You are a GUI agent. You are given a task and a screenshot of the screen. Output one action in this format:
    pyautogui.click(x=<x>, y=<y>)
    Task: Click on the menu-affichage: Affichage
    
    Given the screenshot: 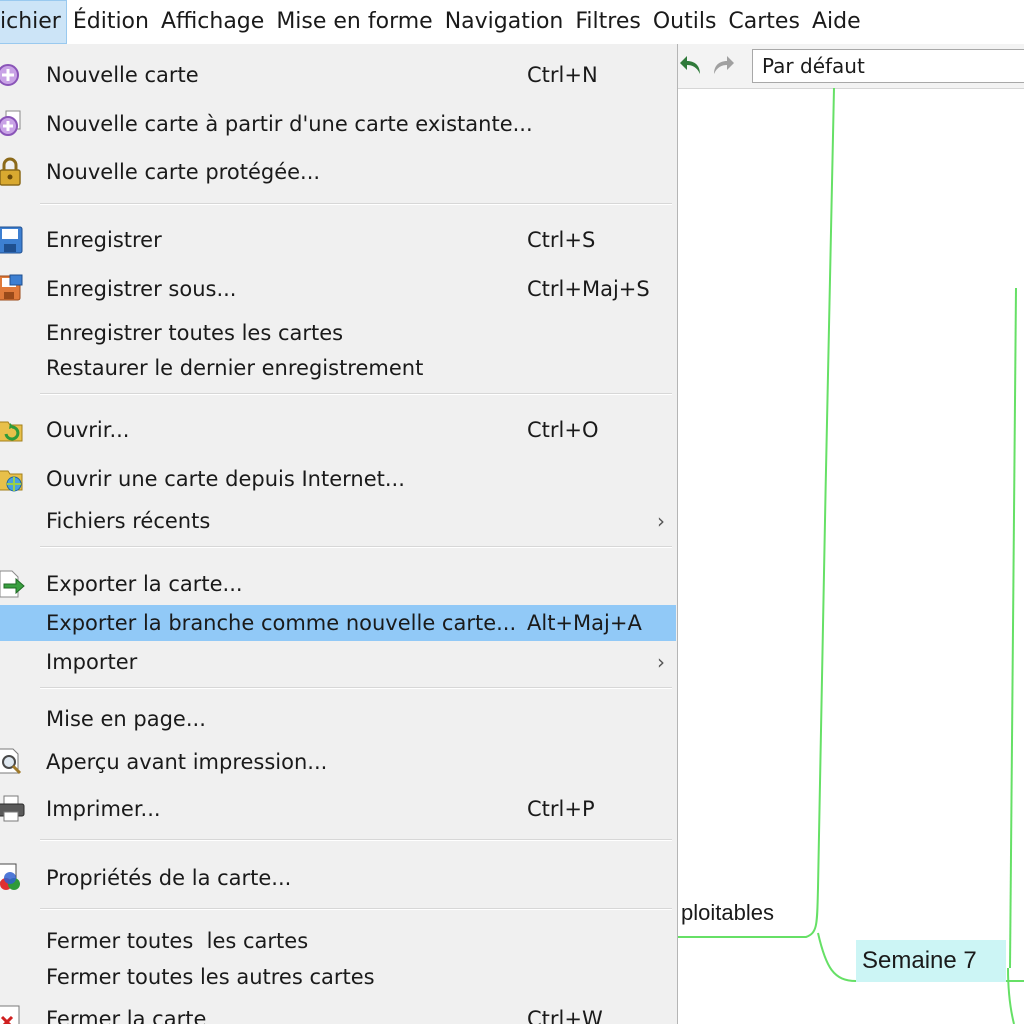 What is the action you would take?
    pyautogui.click(x=212, y=22)
    